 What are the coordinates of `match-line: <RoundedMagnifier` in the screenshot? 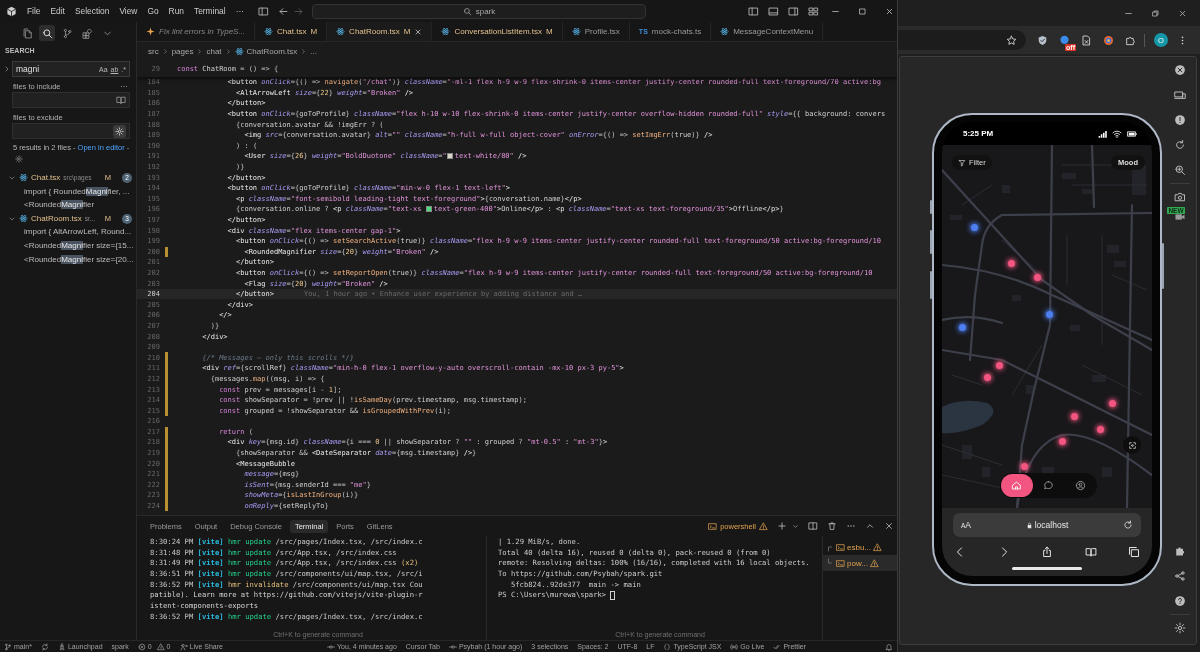 It's located at (59, 205).